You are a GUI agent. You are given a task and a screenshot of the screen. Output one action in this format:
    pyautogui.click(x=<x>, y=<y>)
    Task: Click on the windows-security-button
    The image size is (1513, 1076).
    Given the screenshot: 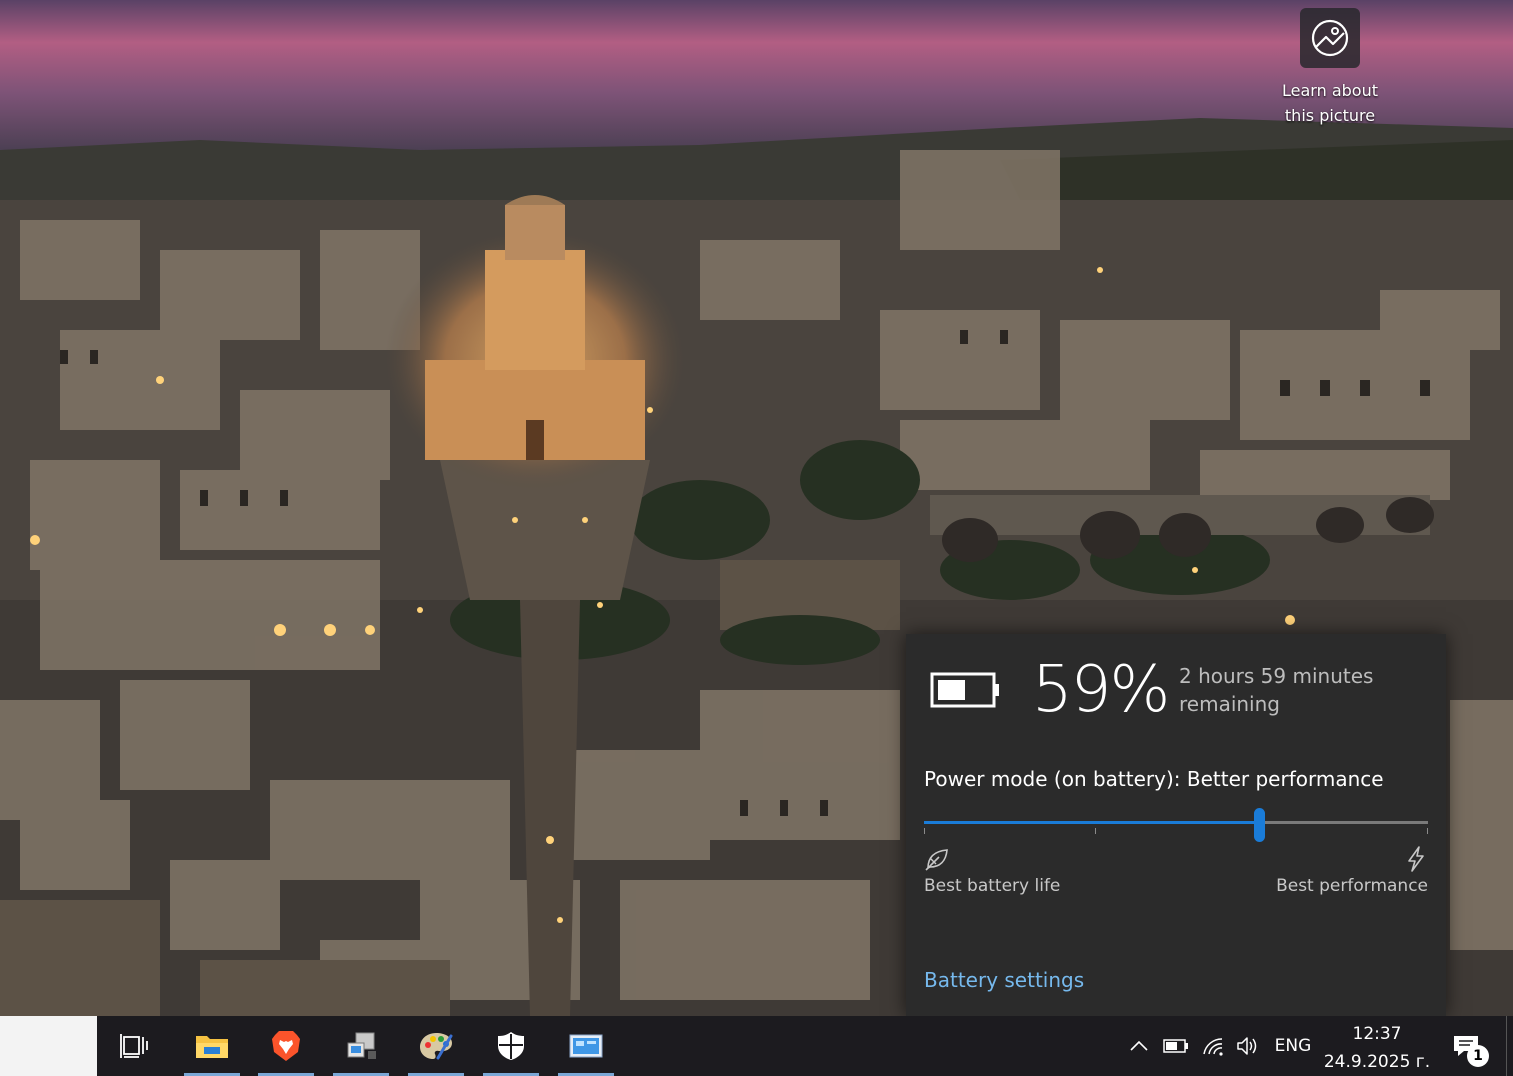 What is the action you would take?
    pyautogui.click(x=511, y=1046)
    